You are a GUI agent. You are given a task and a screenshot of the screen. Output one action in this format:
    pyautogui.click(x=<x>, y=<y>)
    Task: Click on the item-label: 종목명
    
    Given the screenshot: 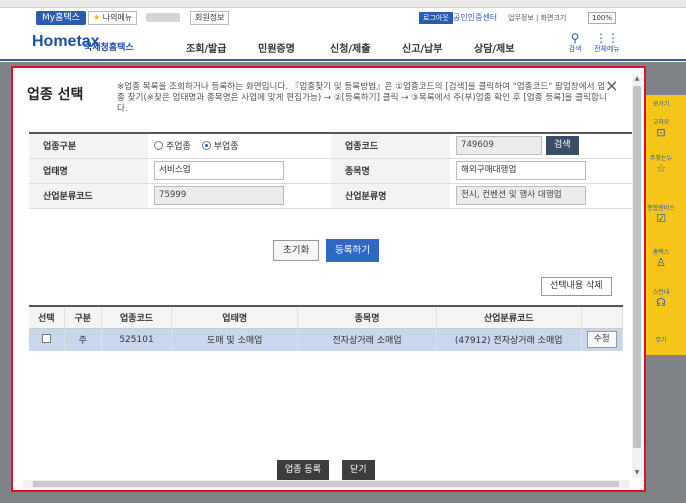 What is the action you would take?
    pyautogui.click(x=390, y=171)
    